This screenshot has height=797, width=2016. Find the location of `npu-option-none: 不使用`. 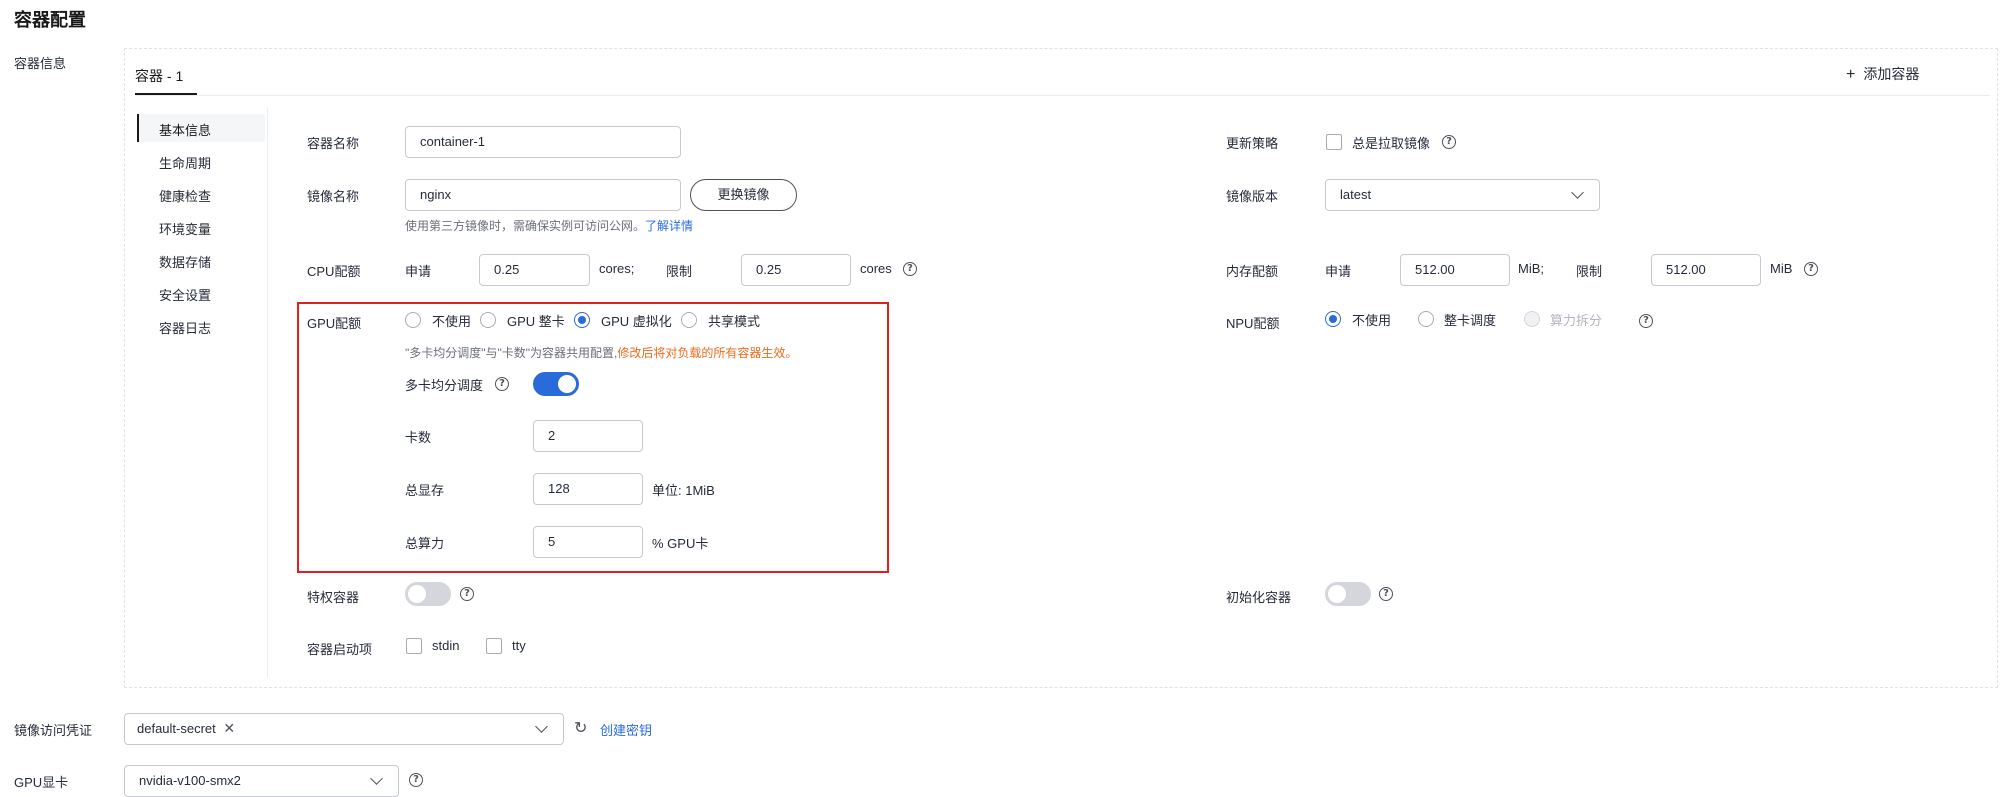

npu-option-none: 不使用 is located at coordinates (1372, 320).